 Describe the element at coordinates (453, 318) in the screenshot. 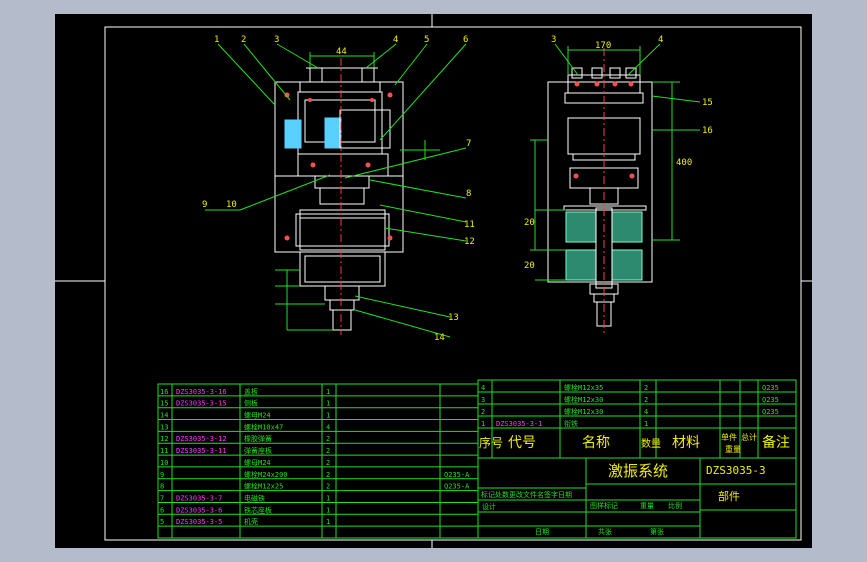

I see `balloon-13: 13` at that location.